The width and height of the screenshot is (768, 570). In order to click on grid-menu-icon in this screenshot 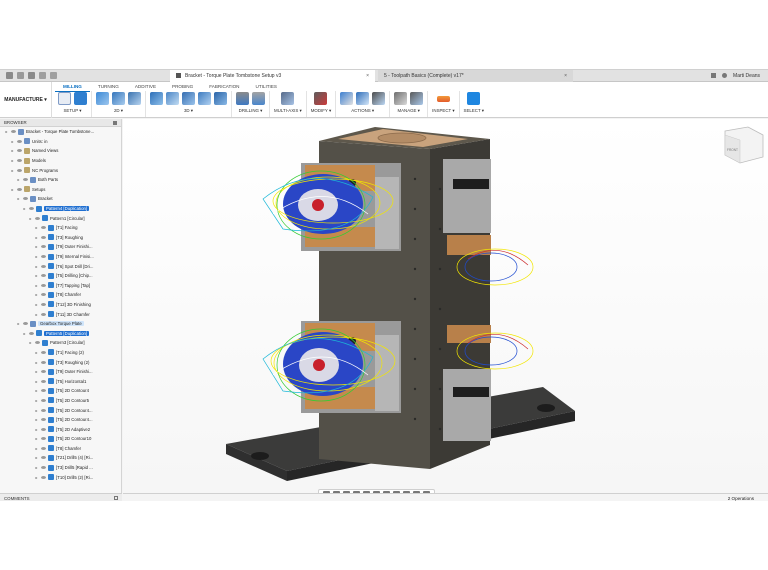, I will do `click(9, 75)`.